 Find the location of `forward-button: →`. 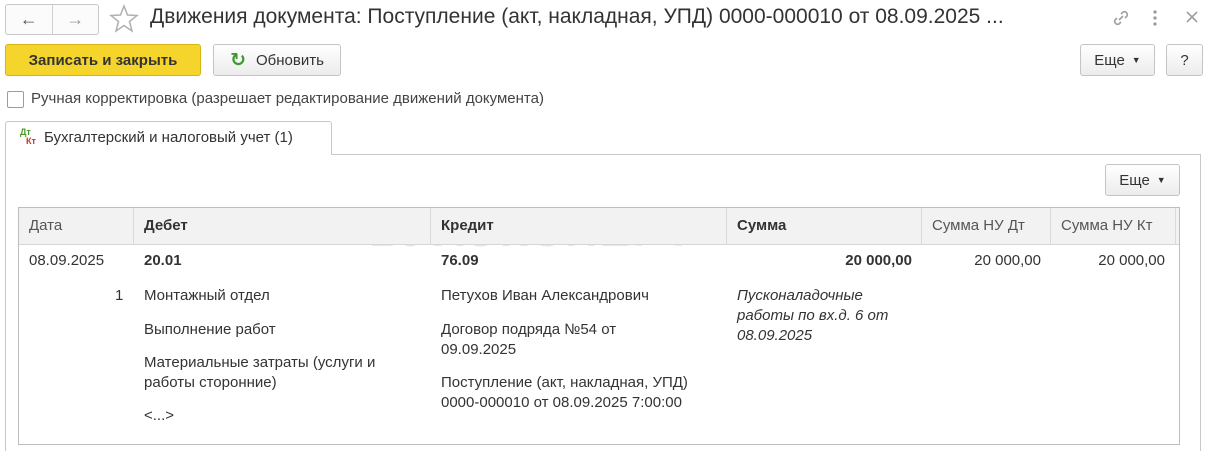

forward-button: → is located at coordinates (76, 19).